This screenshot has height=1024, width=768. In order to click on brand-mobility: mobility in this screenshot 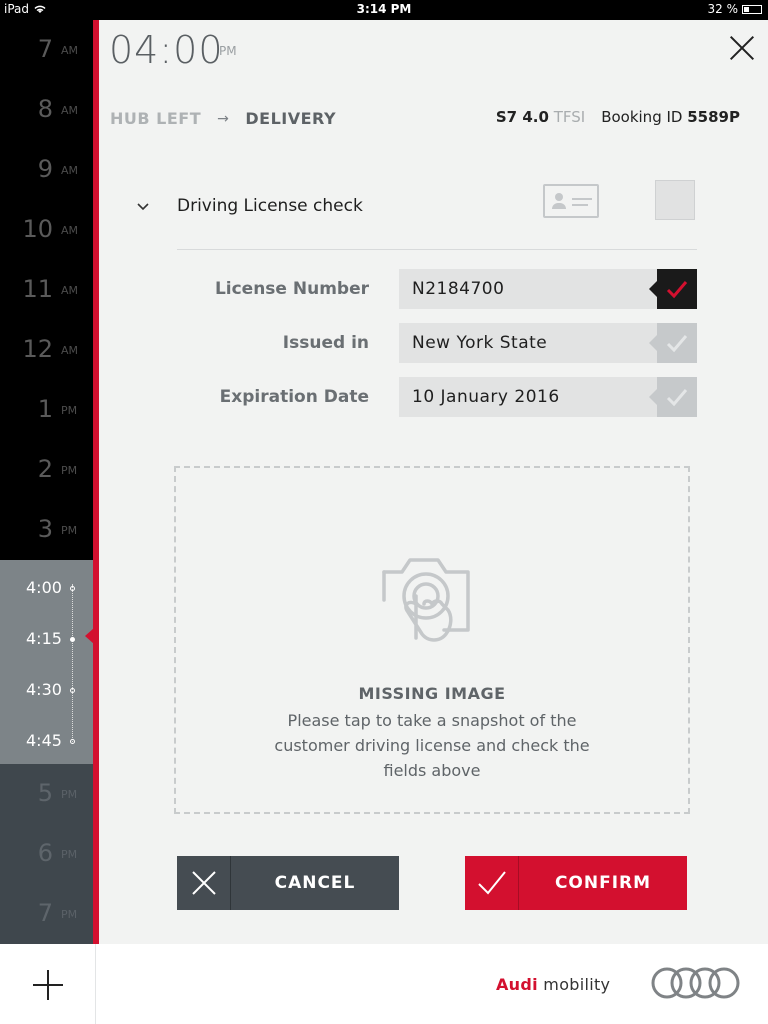, I will do `click(574, 984)`.